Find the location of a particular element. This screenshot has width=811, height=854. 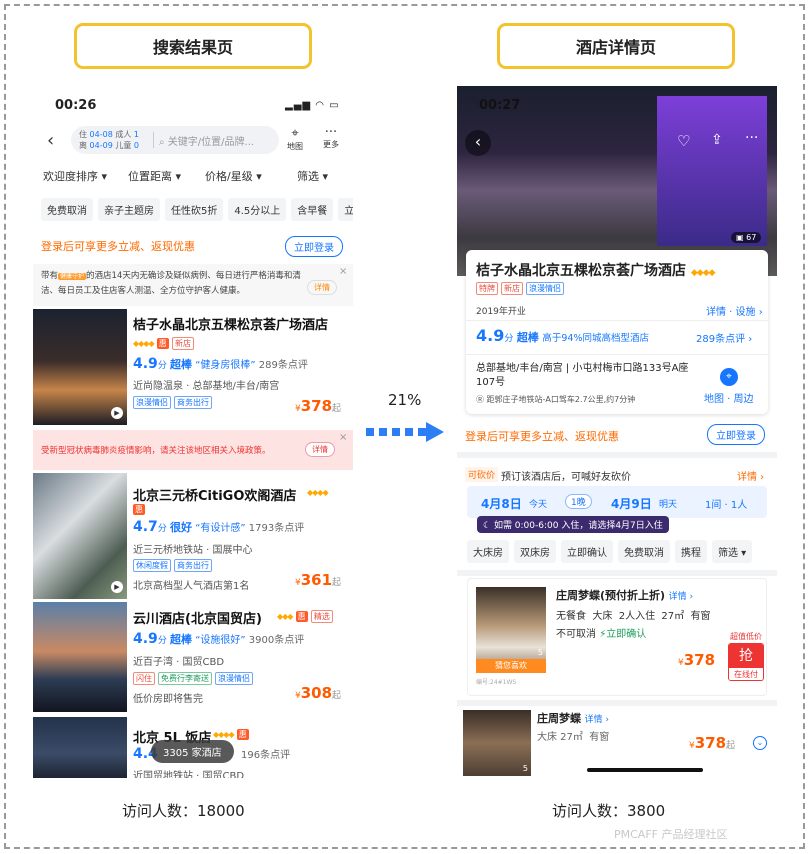

home-indicator is located at coordinates (645, 770).